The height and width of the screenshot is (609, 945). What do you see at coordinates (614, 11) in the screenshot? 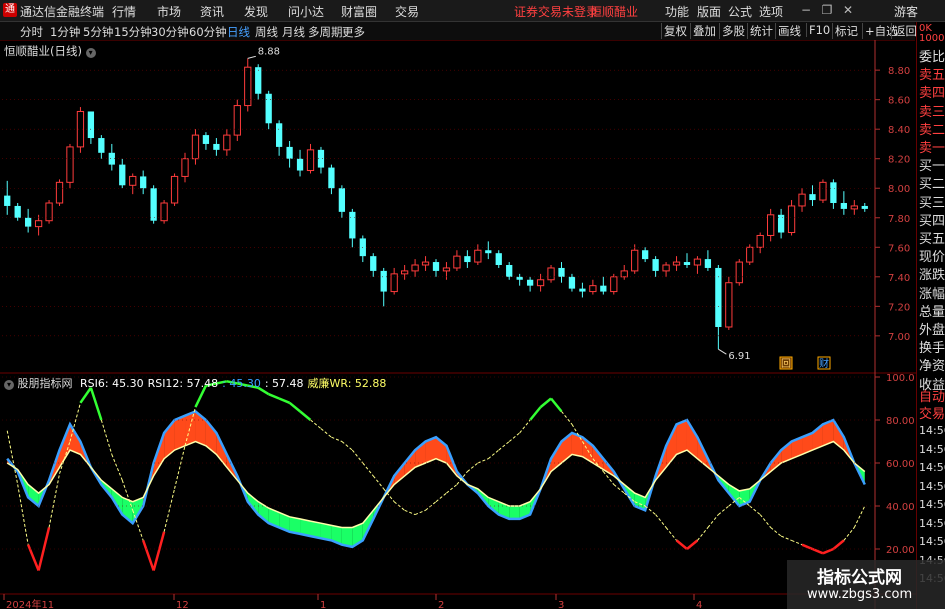
I see `stock-badge: 恒顺醋业` at bounding box center [614, 11].